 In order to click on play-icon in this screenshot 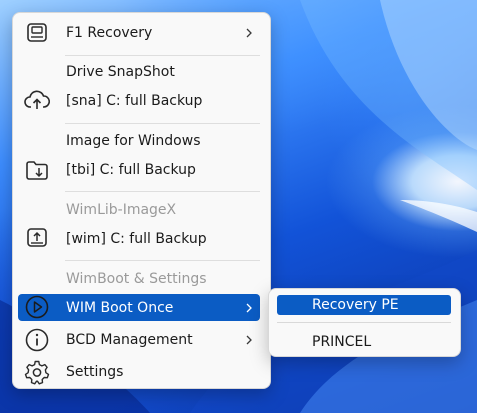, I will do `click(37, 307)`.